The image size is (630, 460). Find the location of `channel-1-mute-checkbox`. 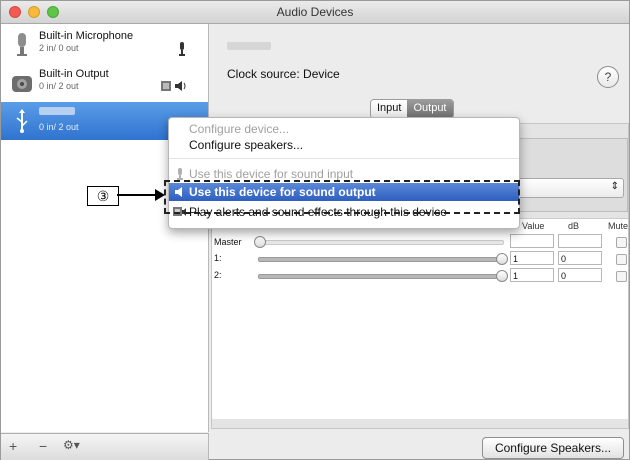

channel-1-mute-checkbox is located at coordinates (621, 259).